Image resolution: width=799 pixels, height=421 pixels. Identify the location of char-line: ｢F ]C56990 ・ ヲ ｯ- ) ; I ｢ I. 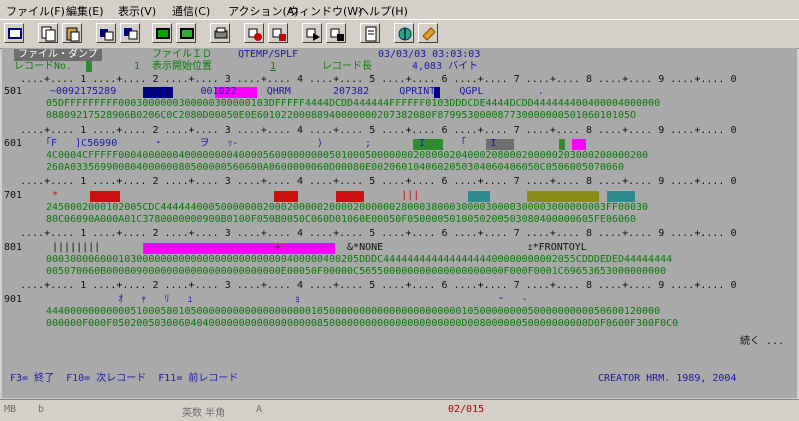
(331, 143).